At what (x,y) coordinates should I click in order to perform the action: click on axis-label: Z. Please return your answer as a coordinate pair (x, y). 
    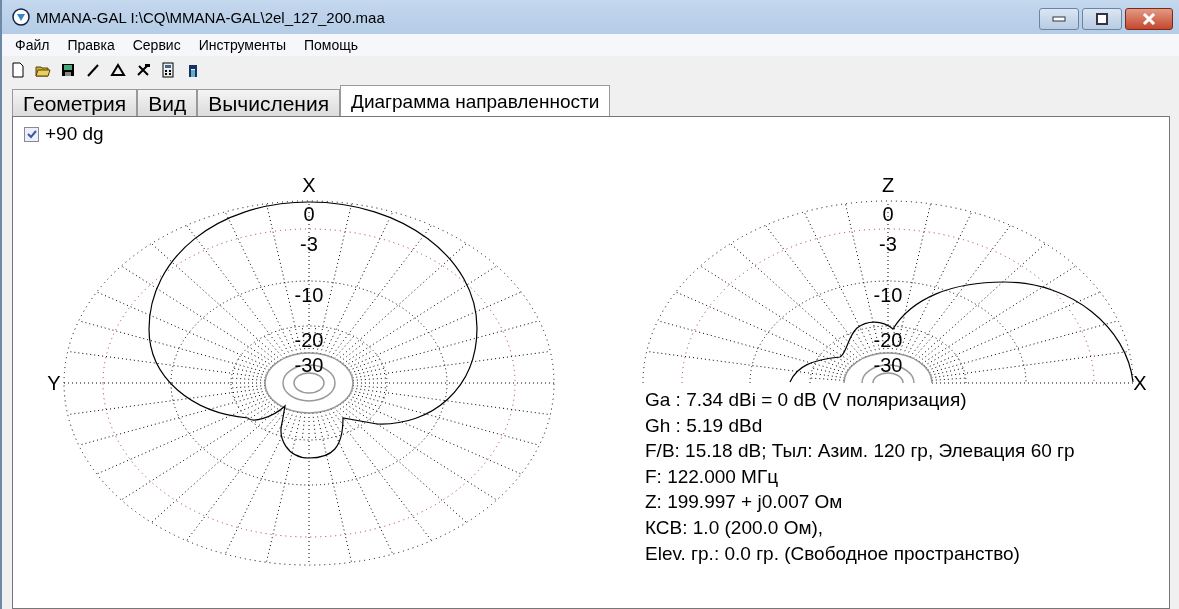
    Looking at the image, I should click on (888, 185).